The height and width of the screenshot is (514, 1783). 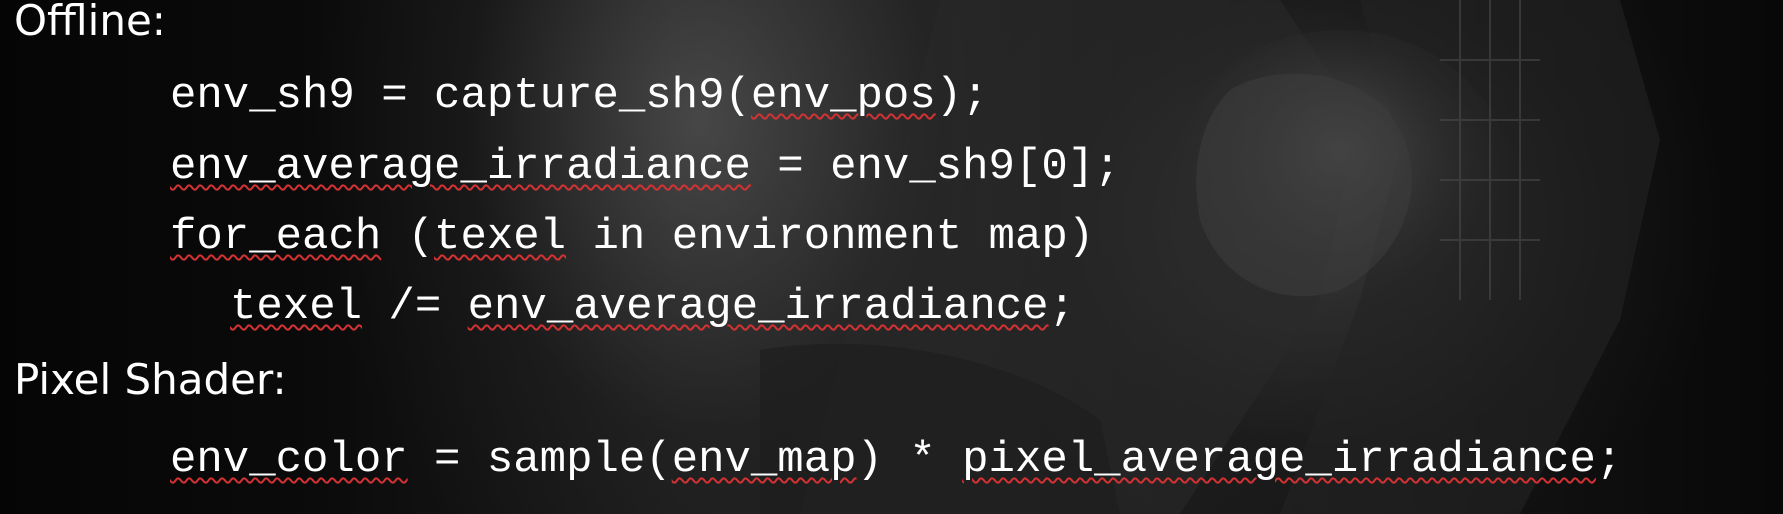 I want to click on code-identifier: env_map, so click(x=764, y=460).